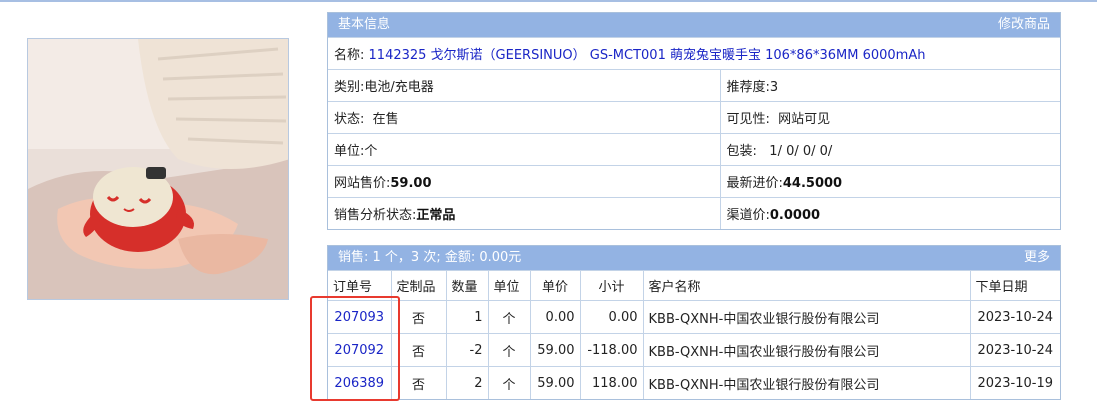 This screenshot has width=1097, height=408. I want to click on status-cell: 状态: 在售, so click(524, 117).